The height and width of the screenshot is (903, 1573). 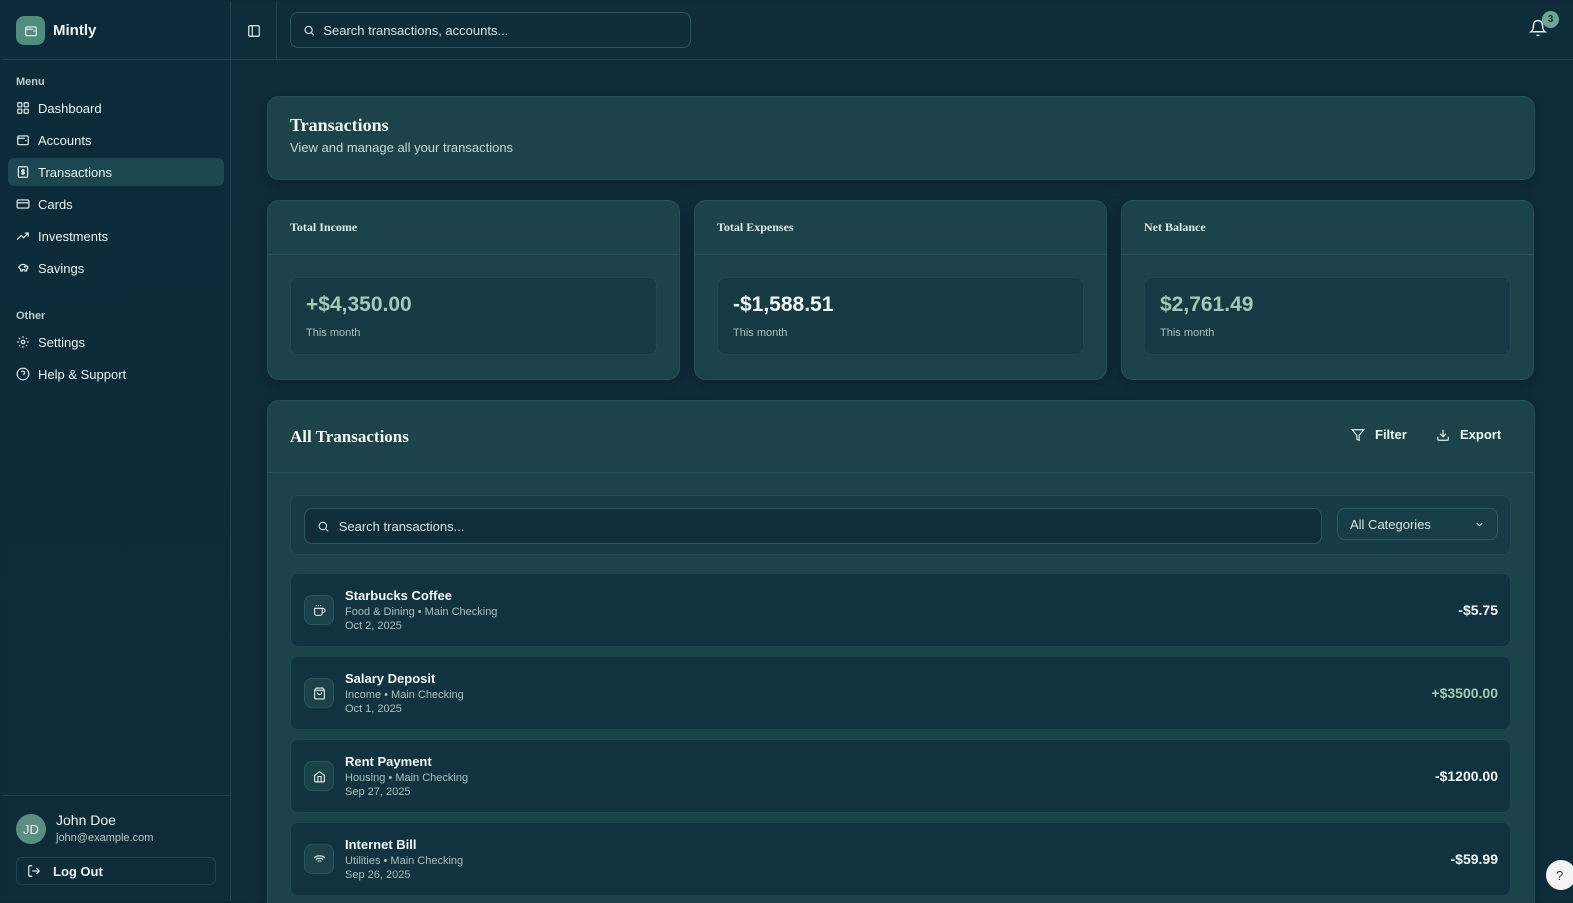 What do you see at coordinates (359, 304) in the screenshot?
I see `stat-value: +$4,350.00` at bounding box center [359, 304].